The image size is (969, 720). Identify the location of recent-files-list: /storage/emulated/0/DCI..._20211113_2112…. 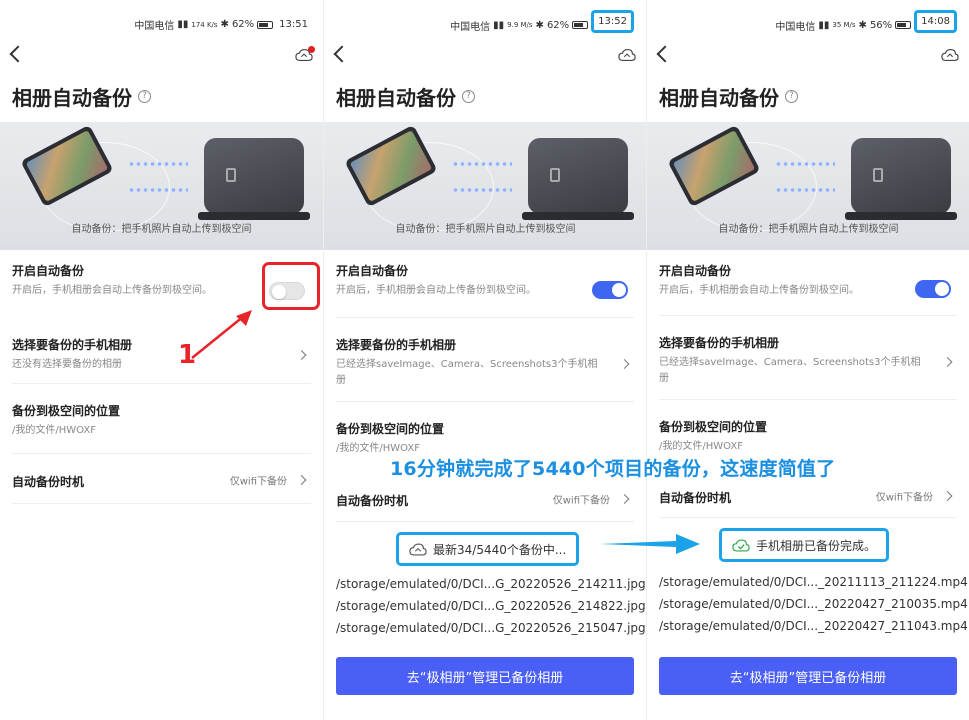
(813, 604).